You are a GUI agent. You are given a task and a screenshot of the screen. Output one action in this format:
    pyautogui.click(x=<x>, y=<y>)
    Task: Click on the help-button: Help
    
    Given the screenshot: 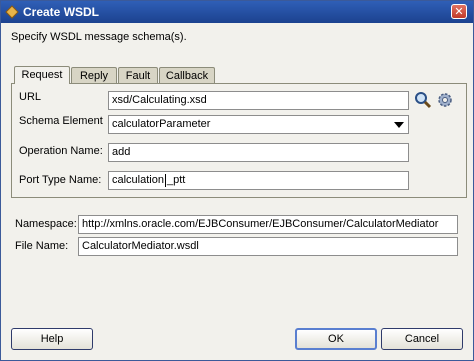 What is the action you would take?
    pyautogui.click(x=52, y=339)
    